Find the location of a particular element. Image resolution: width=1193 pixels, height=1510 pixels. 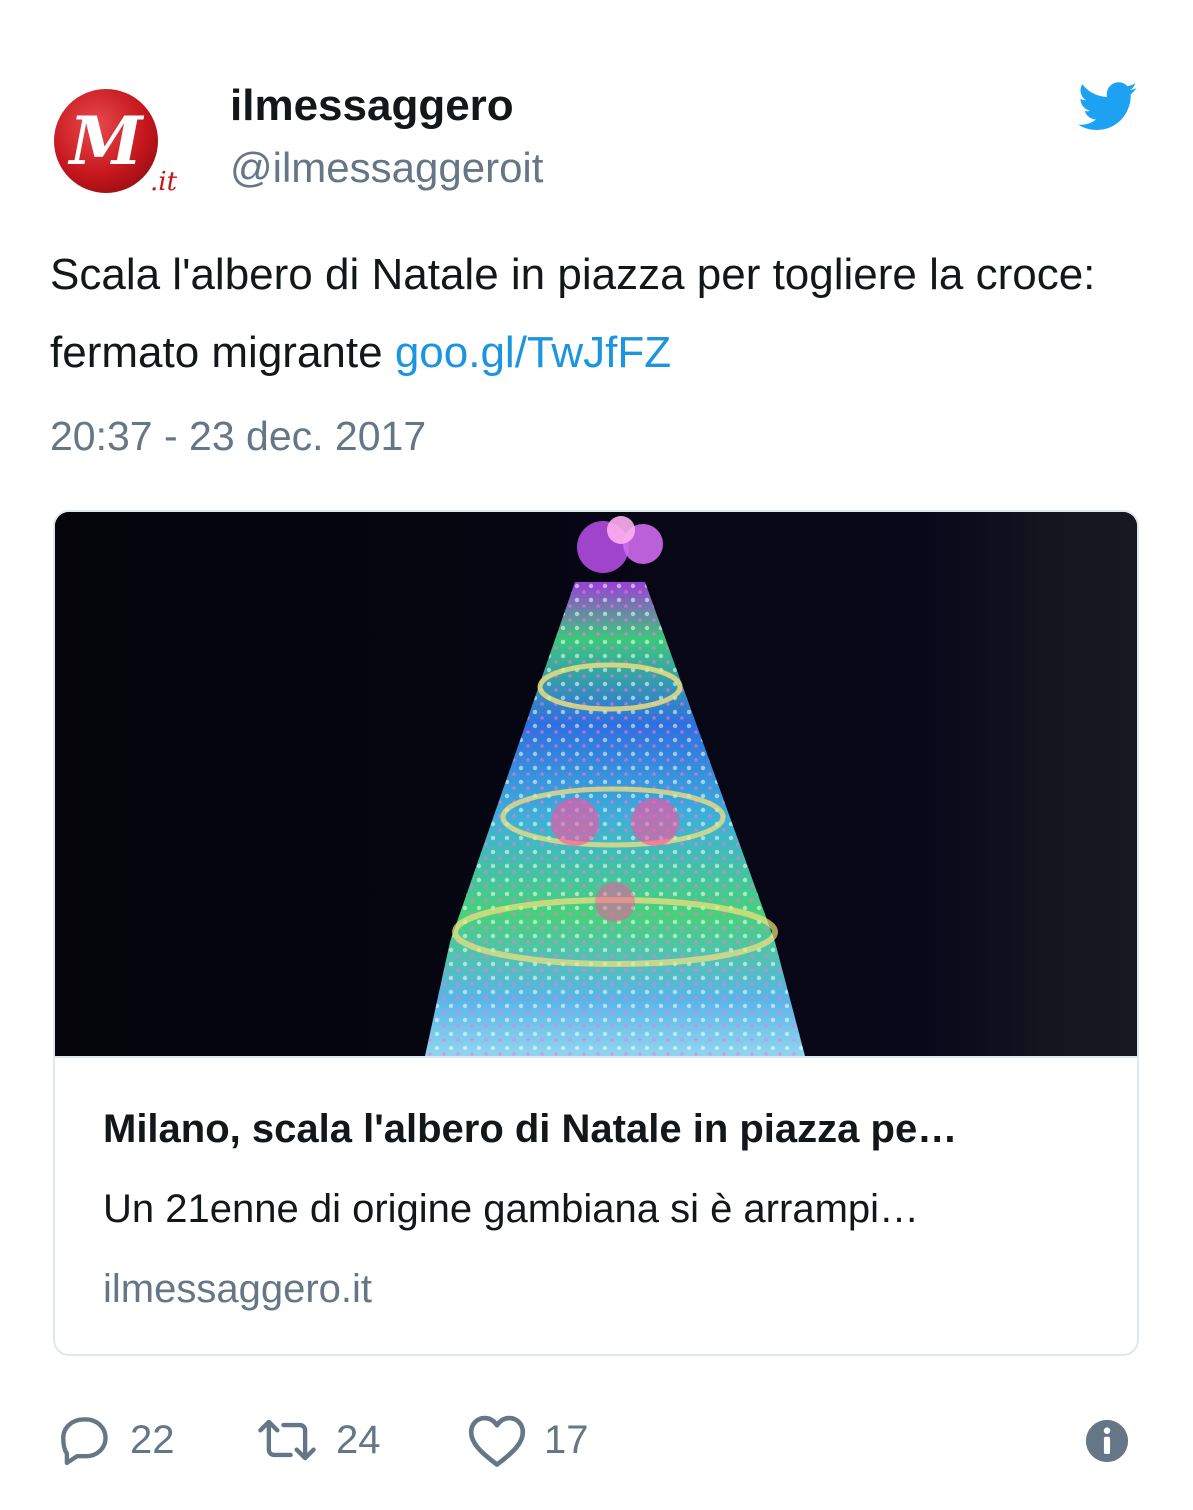

like-button: 17 is located at coordinates (527, 1440).